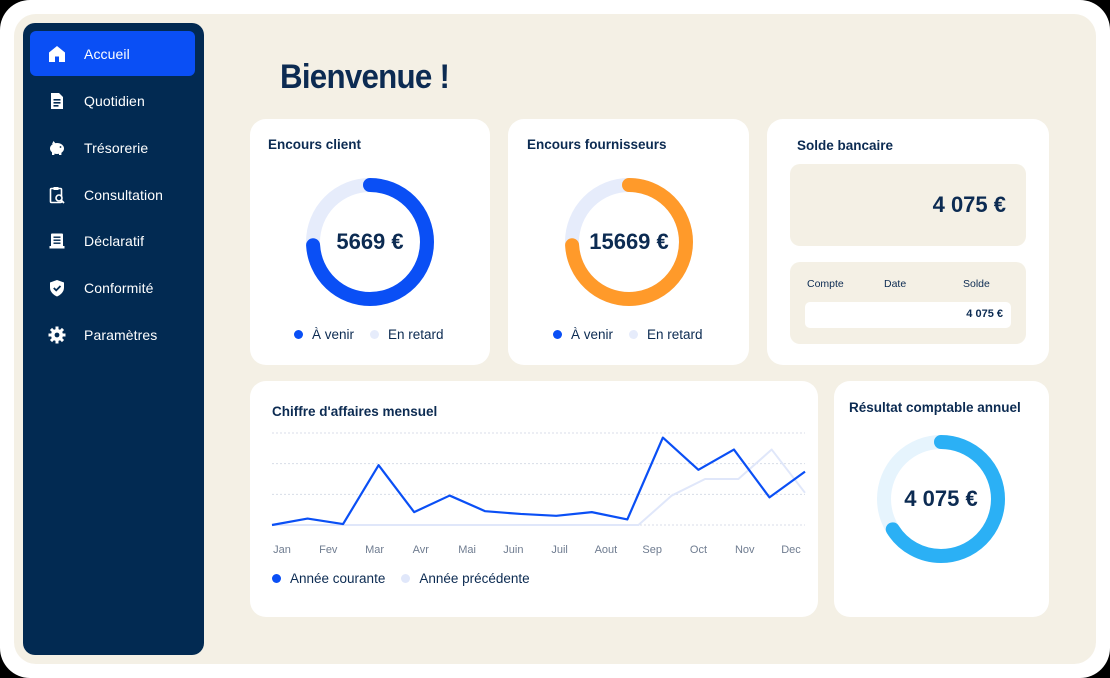 This screenshot has height=678, width=1110. I want to click on x-tick-label: Sep, so click(652, 550).